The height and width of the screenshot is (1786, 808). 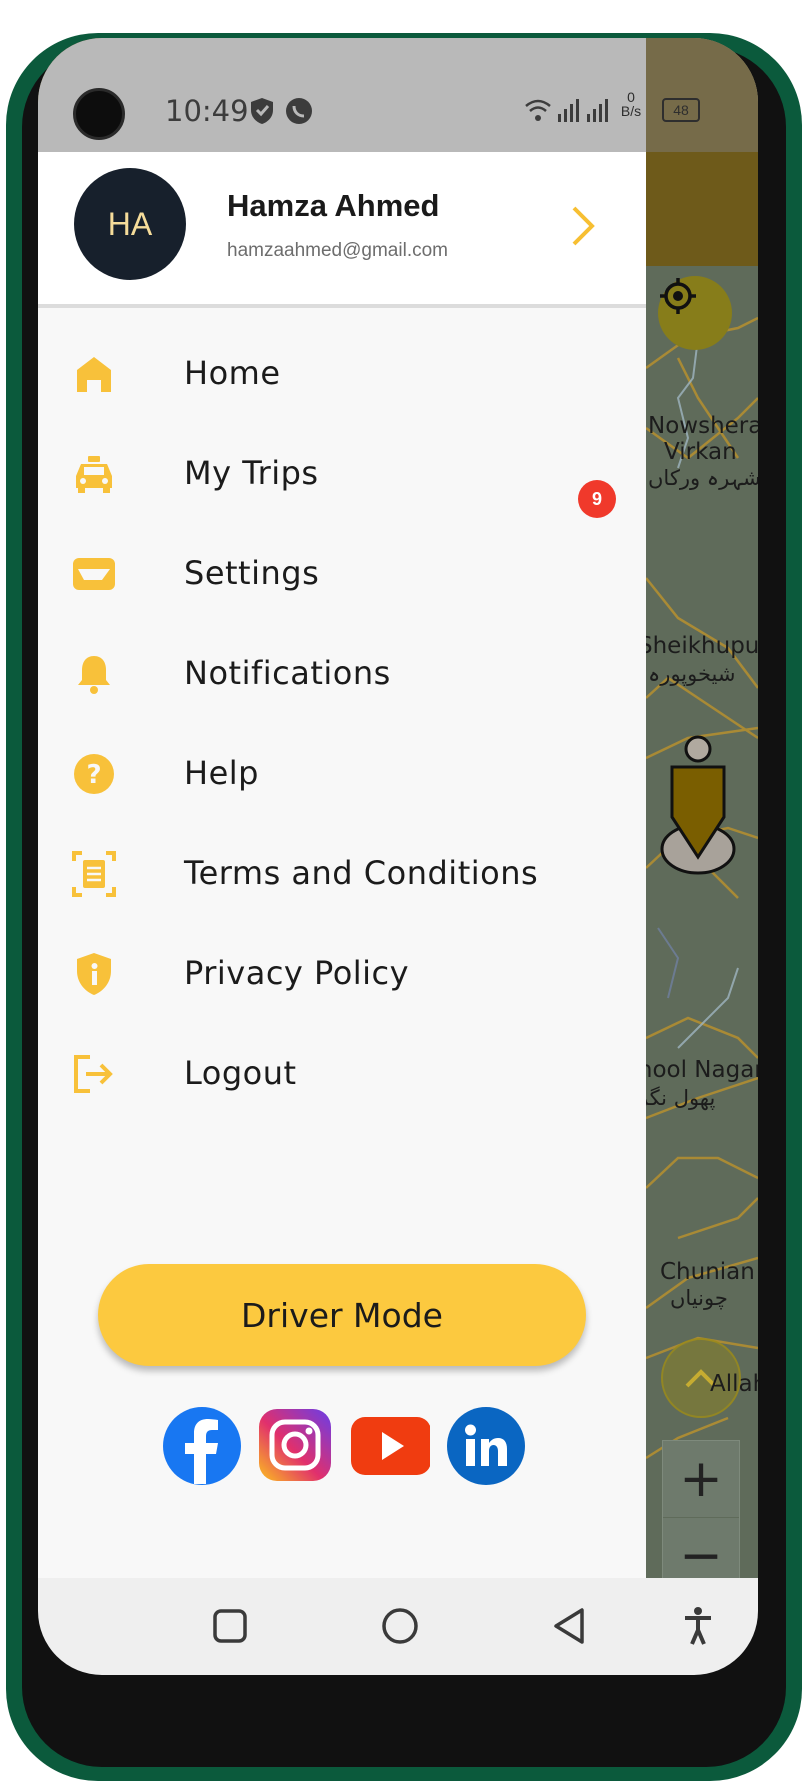 I want to click on status-time: 10:49, so click(x=207, y=111).